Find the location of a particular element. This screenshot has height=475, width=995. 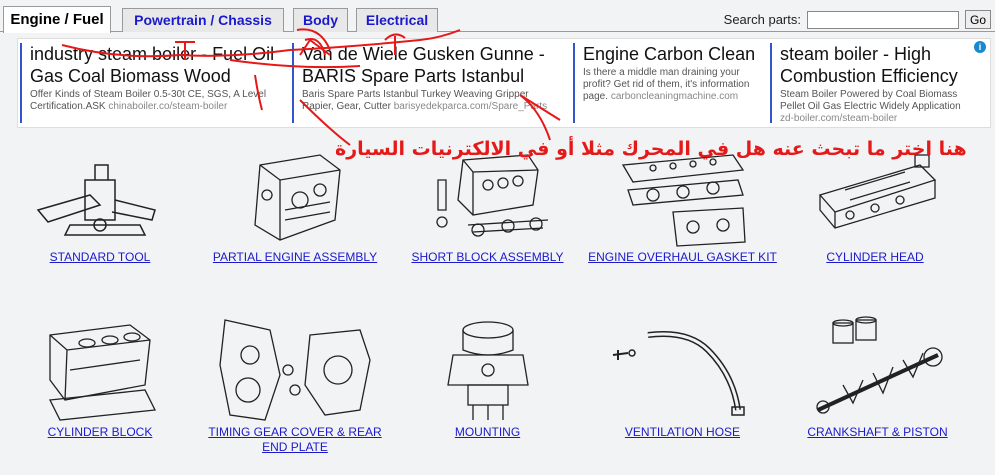

search-bar: Search parts: Go is located at coordinates (857, 19).